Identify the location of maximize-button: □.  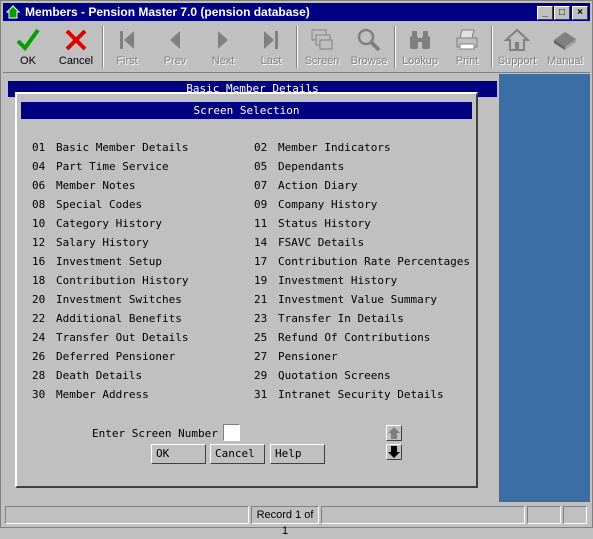
(562, 13).